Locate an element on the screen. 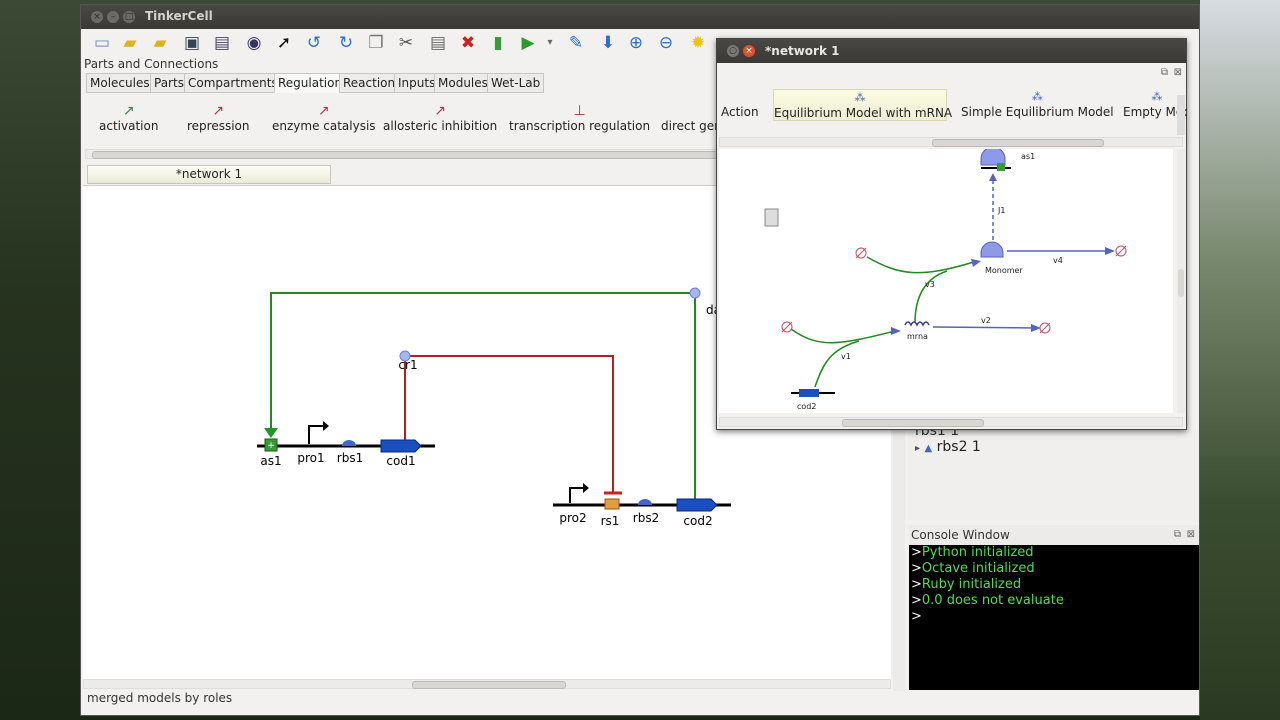 This screenshot has height=720, width=1280. window-menu-button: ○ is located at coordinates (733, 51).